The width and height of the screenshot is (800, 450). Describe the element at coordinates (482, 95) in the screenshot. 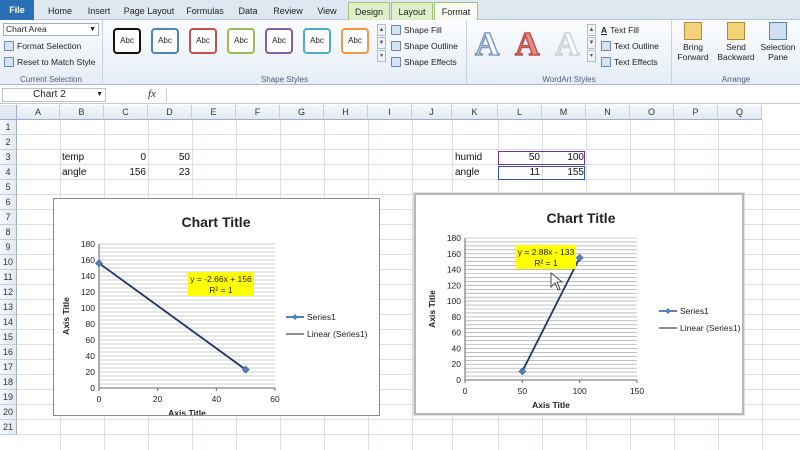

I see `formula-input` at that location.